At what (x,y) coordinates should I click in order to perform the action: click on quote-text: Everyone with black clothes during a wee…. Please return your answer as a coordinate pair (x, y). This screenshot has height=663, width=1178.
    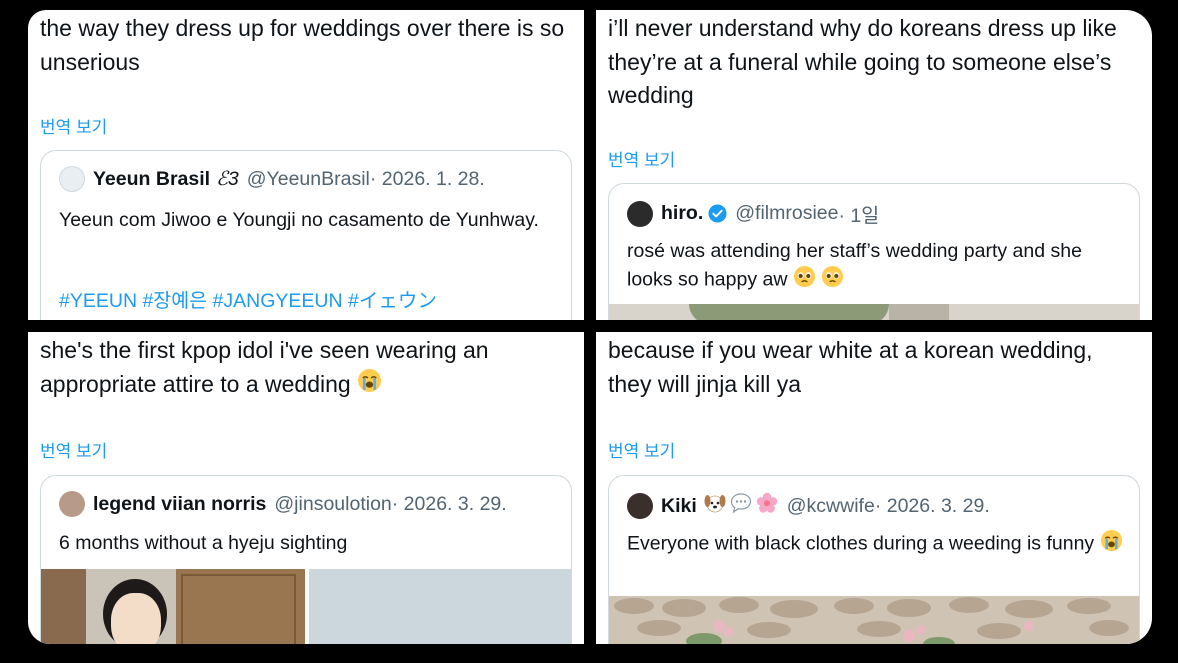
    Looking at the image, I should click on (876, 544).